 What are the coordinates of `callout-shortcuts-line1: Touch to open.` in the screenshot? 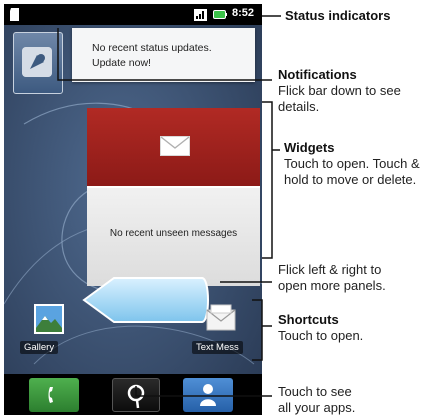 It's located at (321, 335).